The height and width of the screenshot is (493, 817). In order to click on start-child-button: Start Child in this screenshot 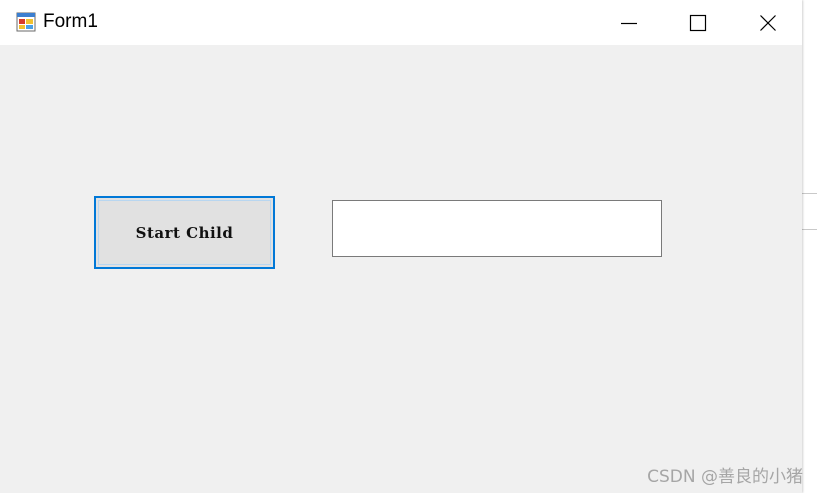, I will do `click(184, 232)`.